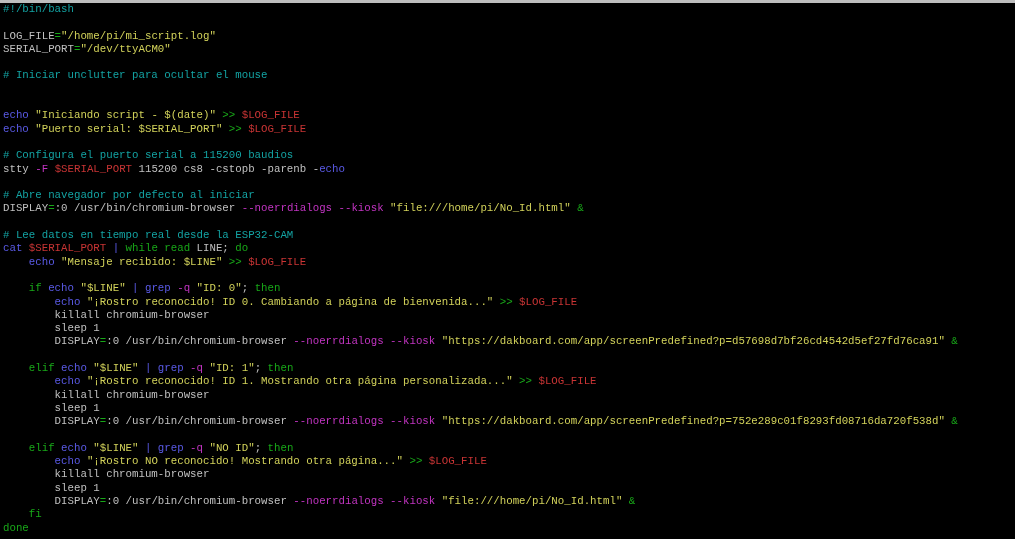 The image size is (1015, 539). I want to click on code-line: stty -F $SERIAL_PORT 115200 cs8 -cstopb -parenb -echo, so click(174, 169).